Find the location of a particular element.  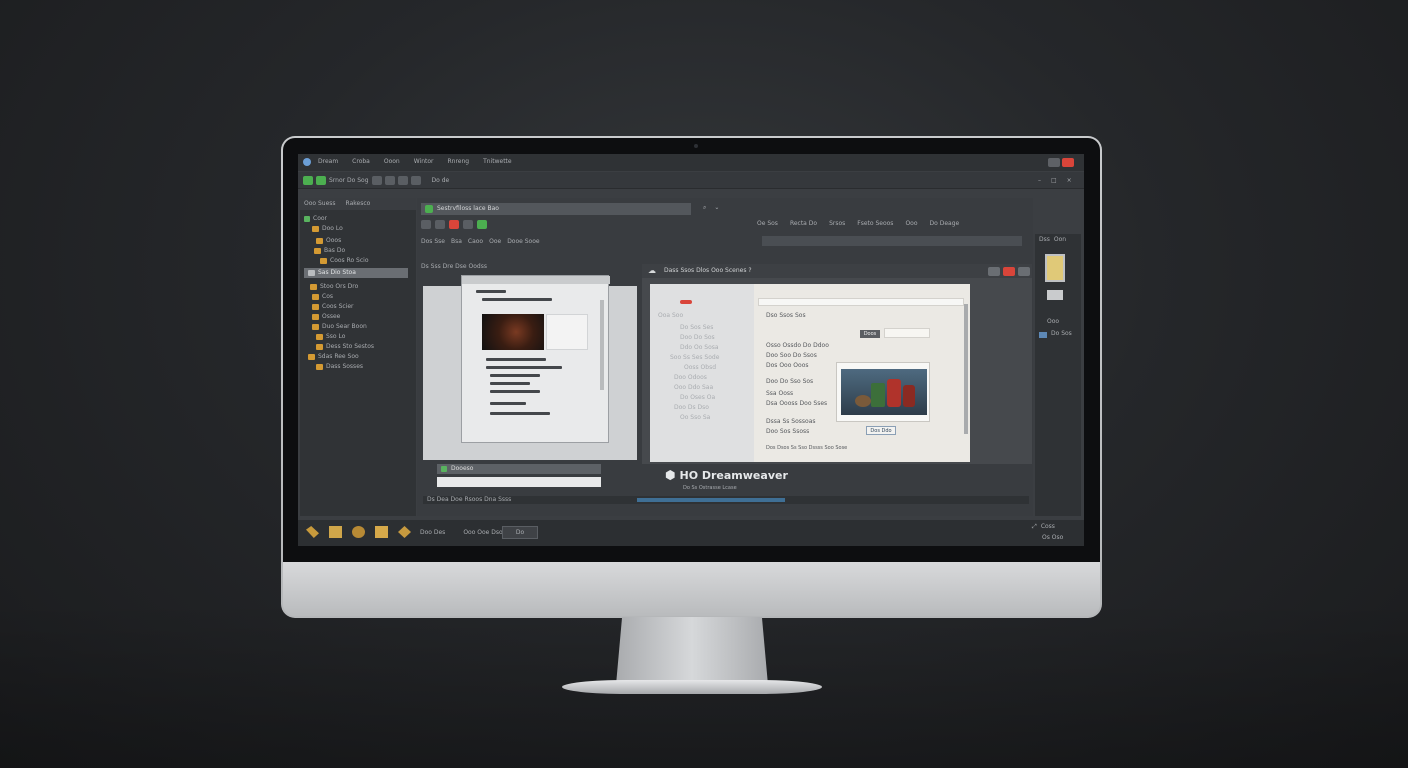

prop-item: Fseto Seoos is located at coordinates (875, 224).